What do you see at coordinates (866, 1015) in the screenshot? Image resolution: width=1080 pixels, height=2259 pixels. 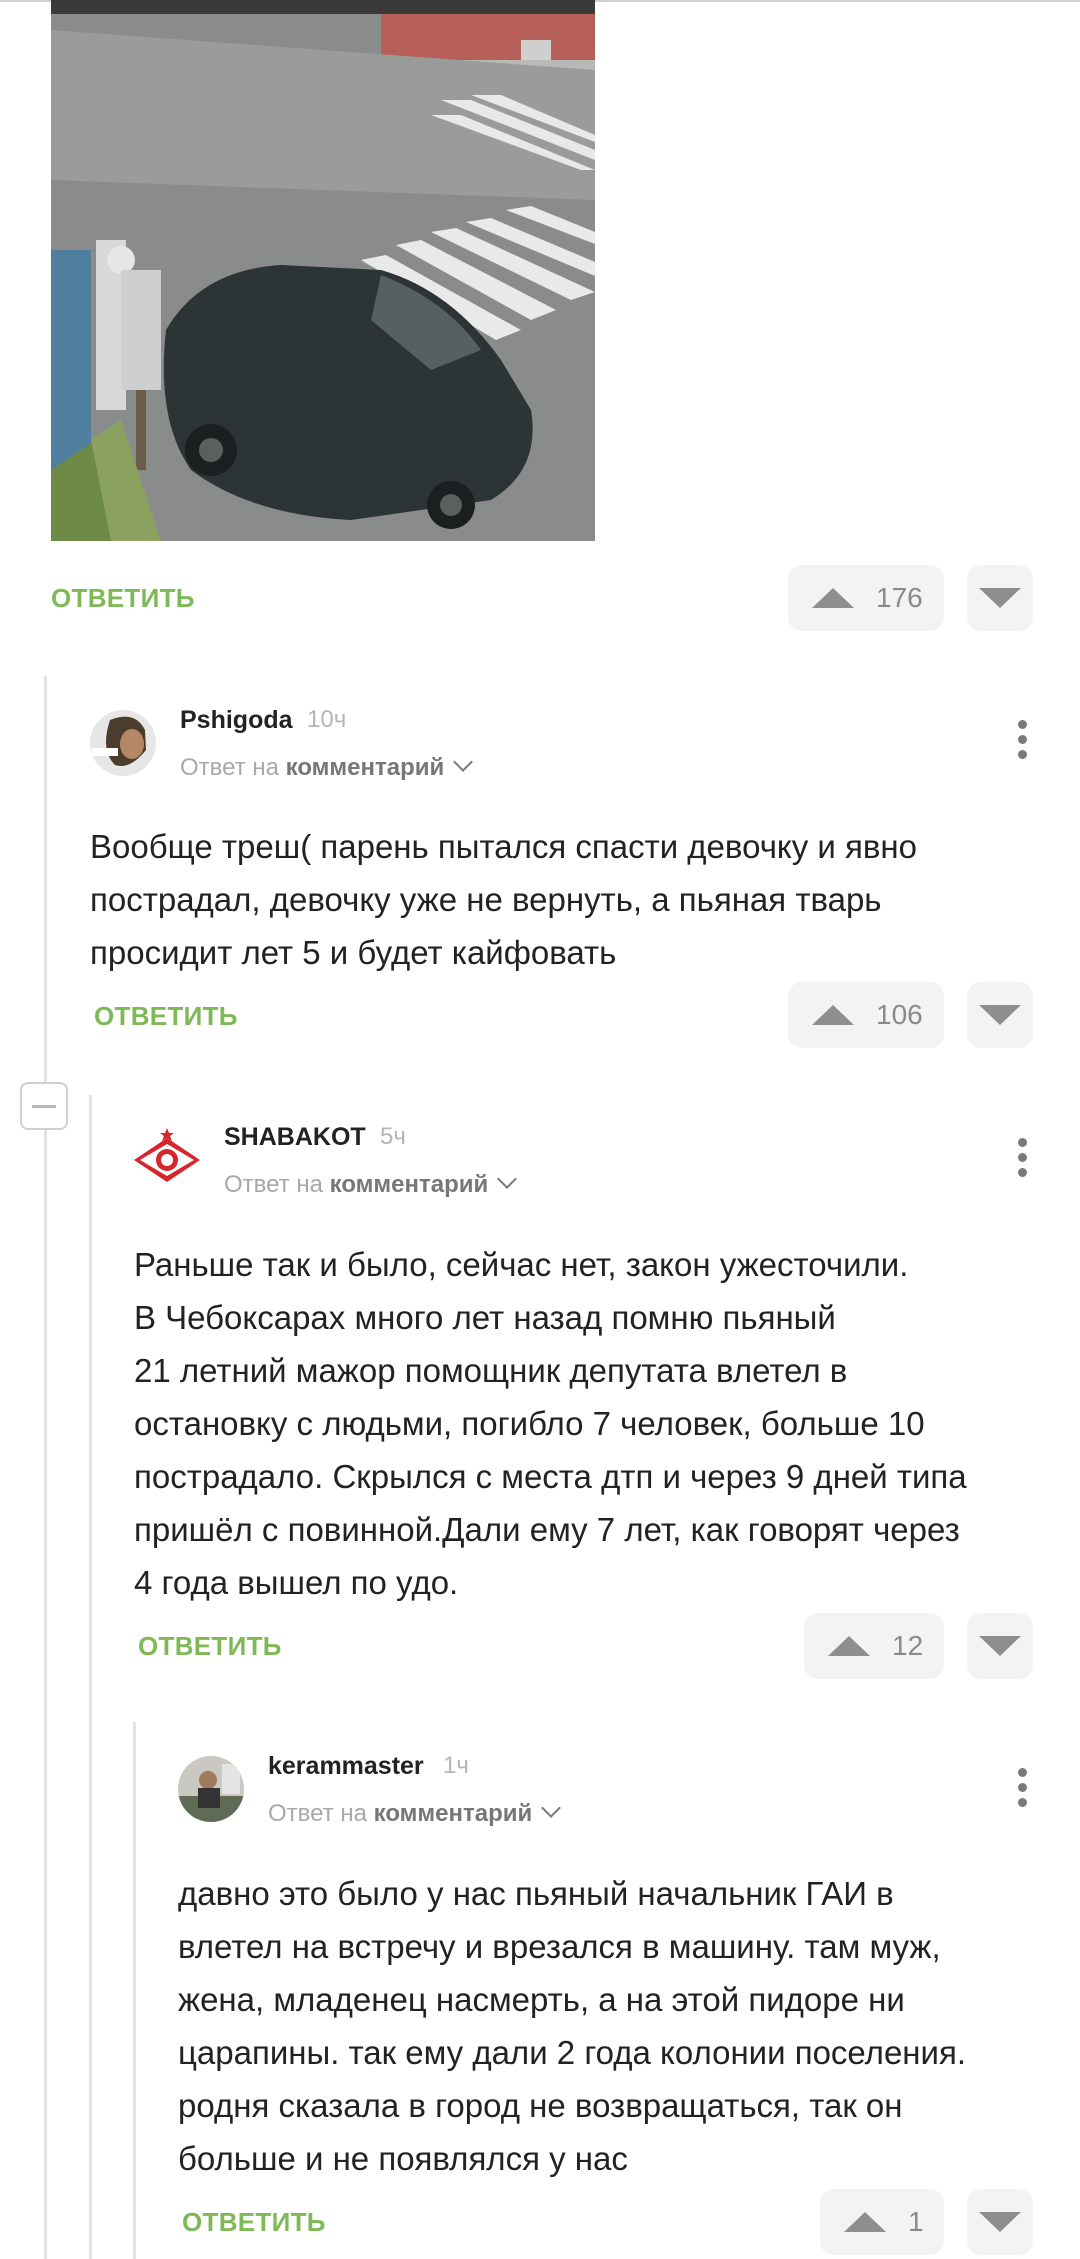 I see `upvote-button: 106` at bounding box center [866, 1015].